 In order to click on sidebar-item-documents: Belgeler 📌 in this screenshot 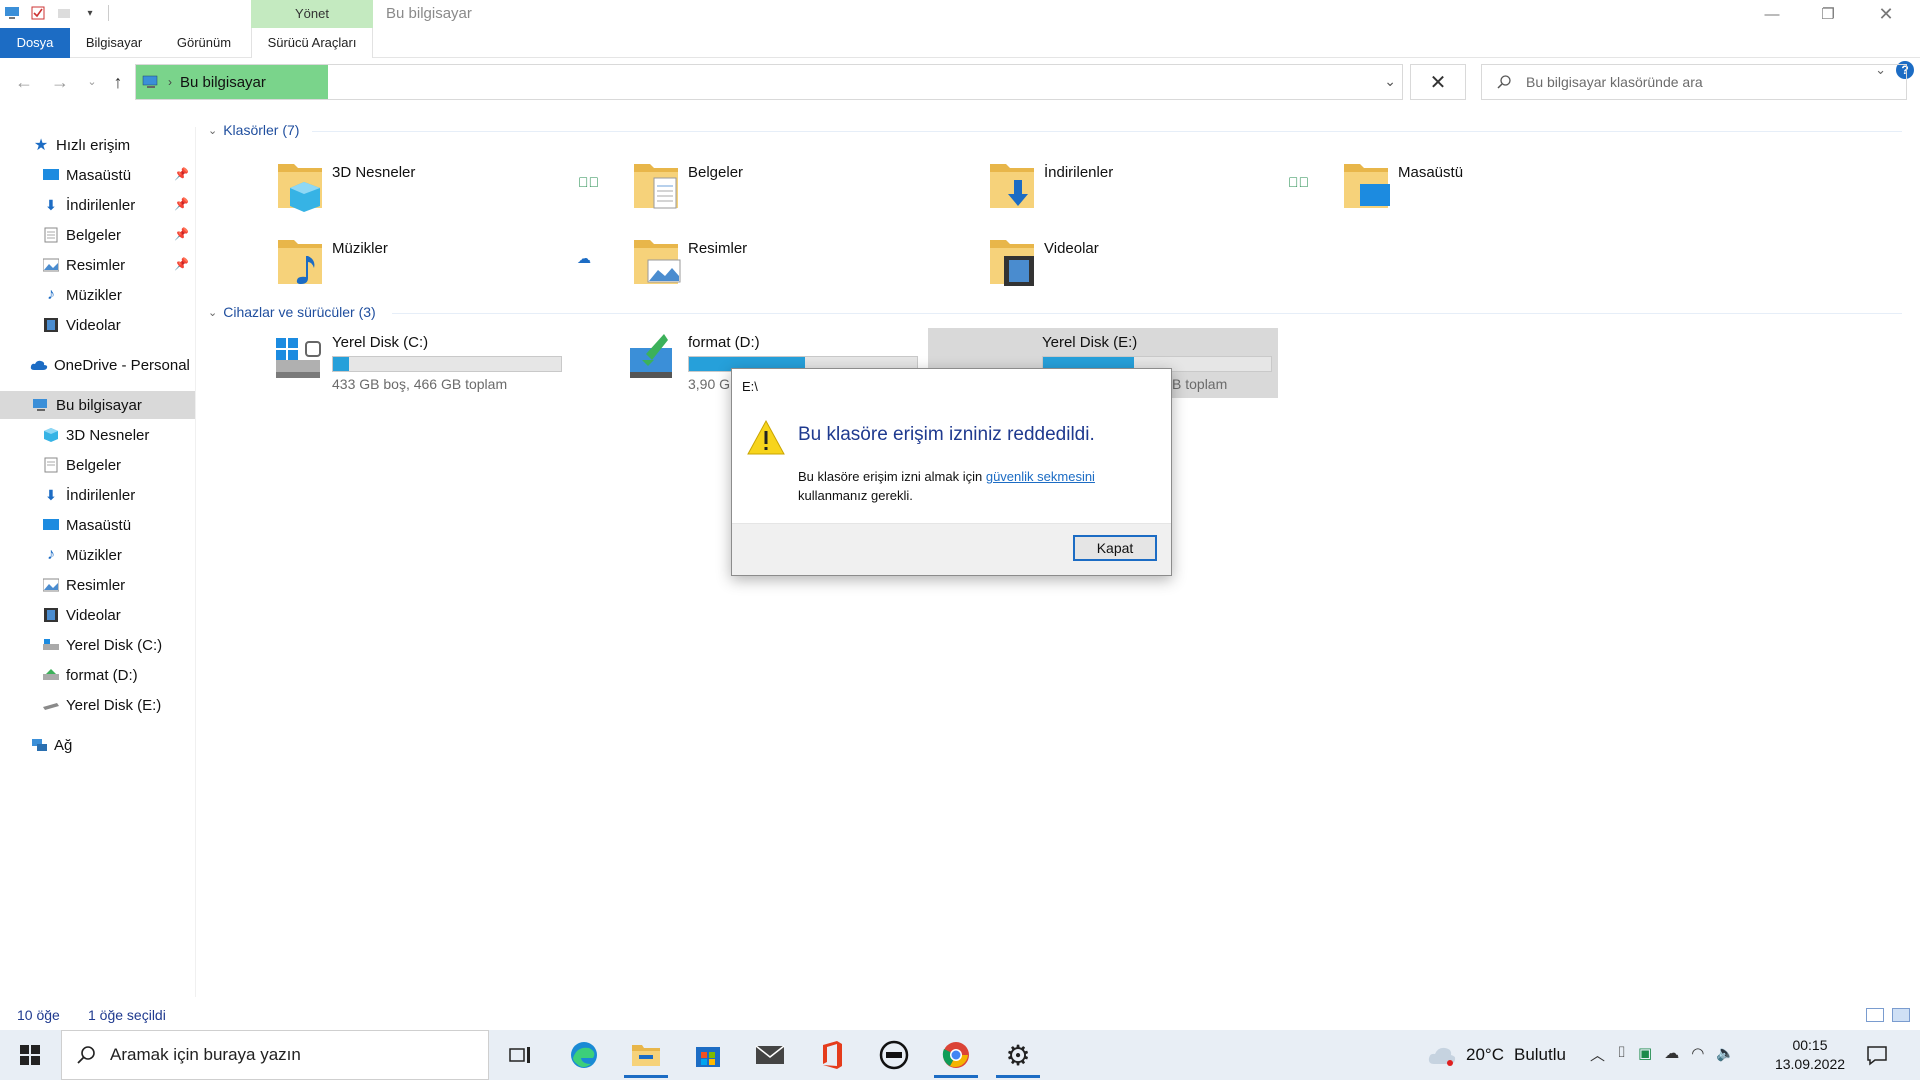, I will do `click(97, 235)`.